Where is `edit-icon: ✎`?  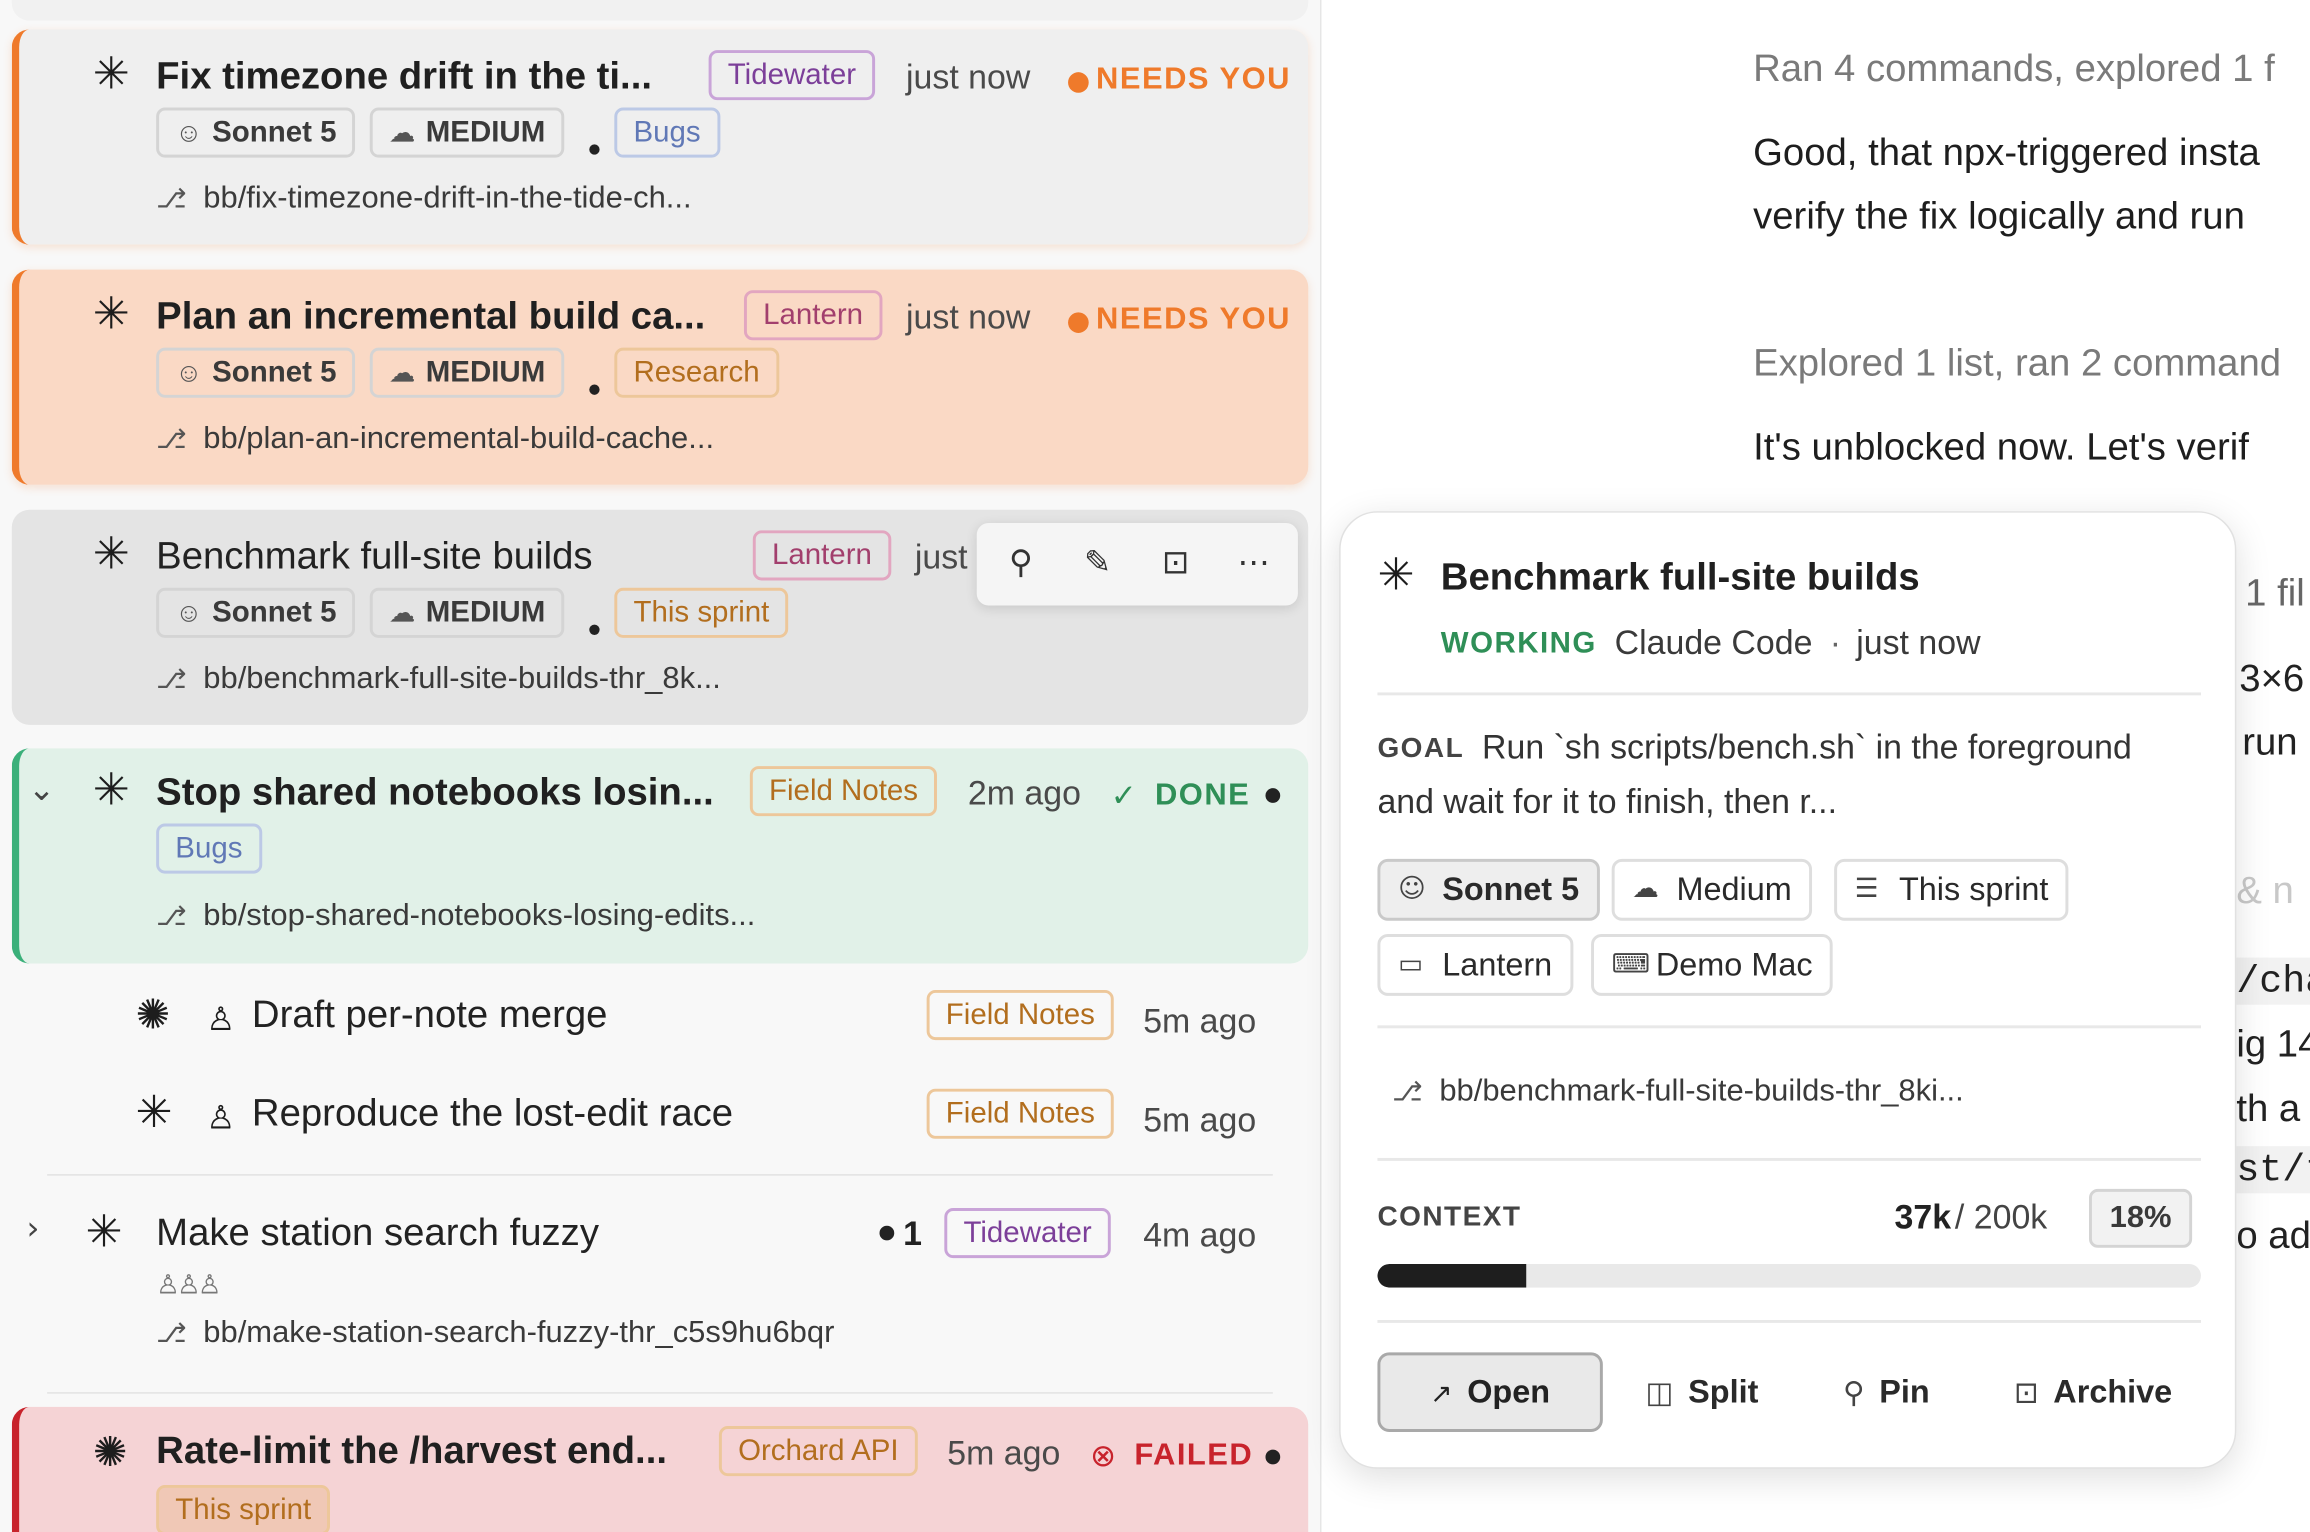 edit-icon: ✎ is located at coordinates (1097, 564).